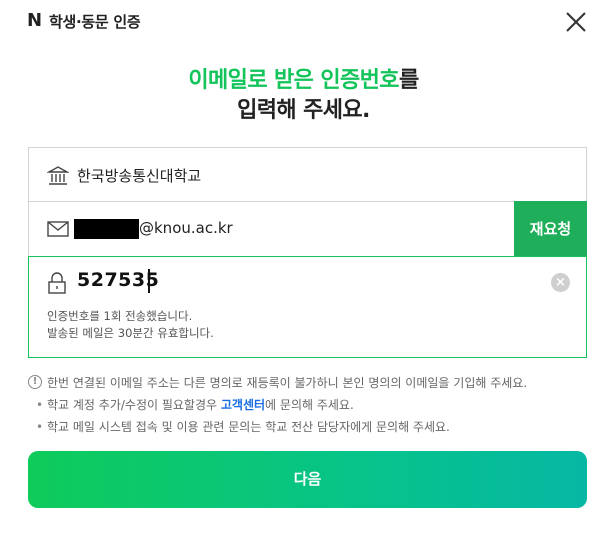  I want to click on school-building-icon, so click(58, 175).